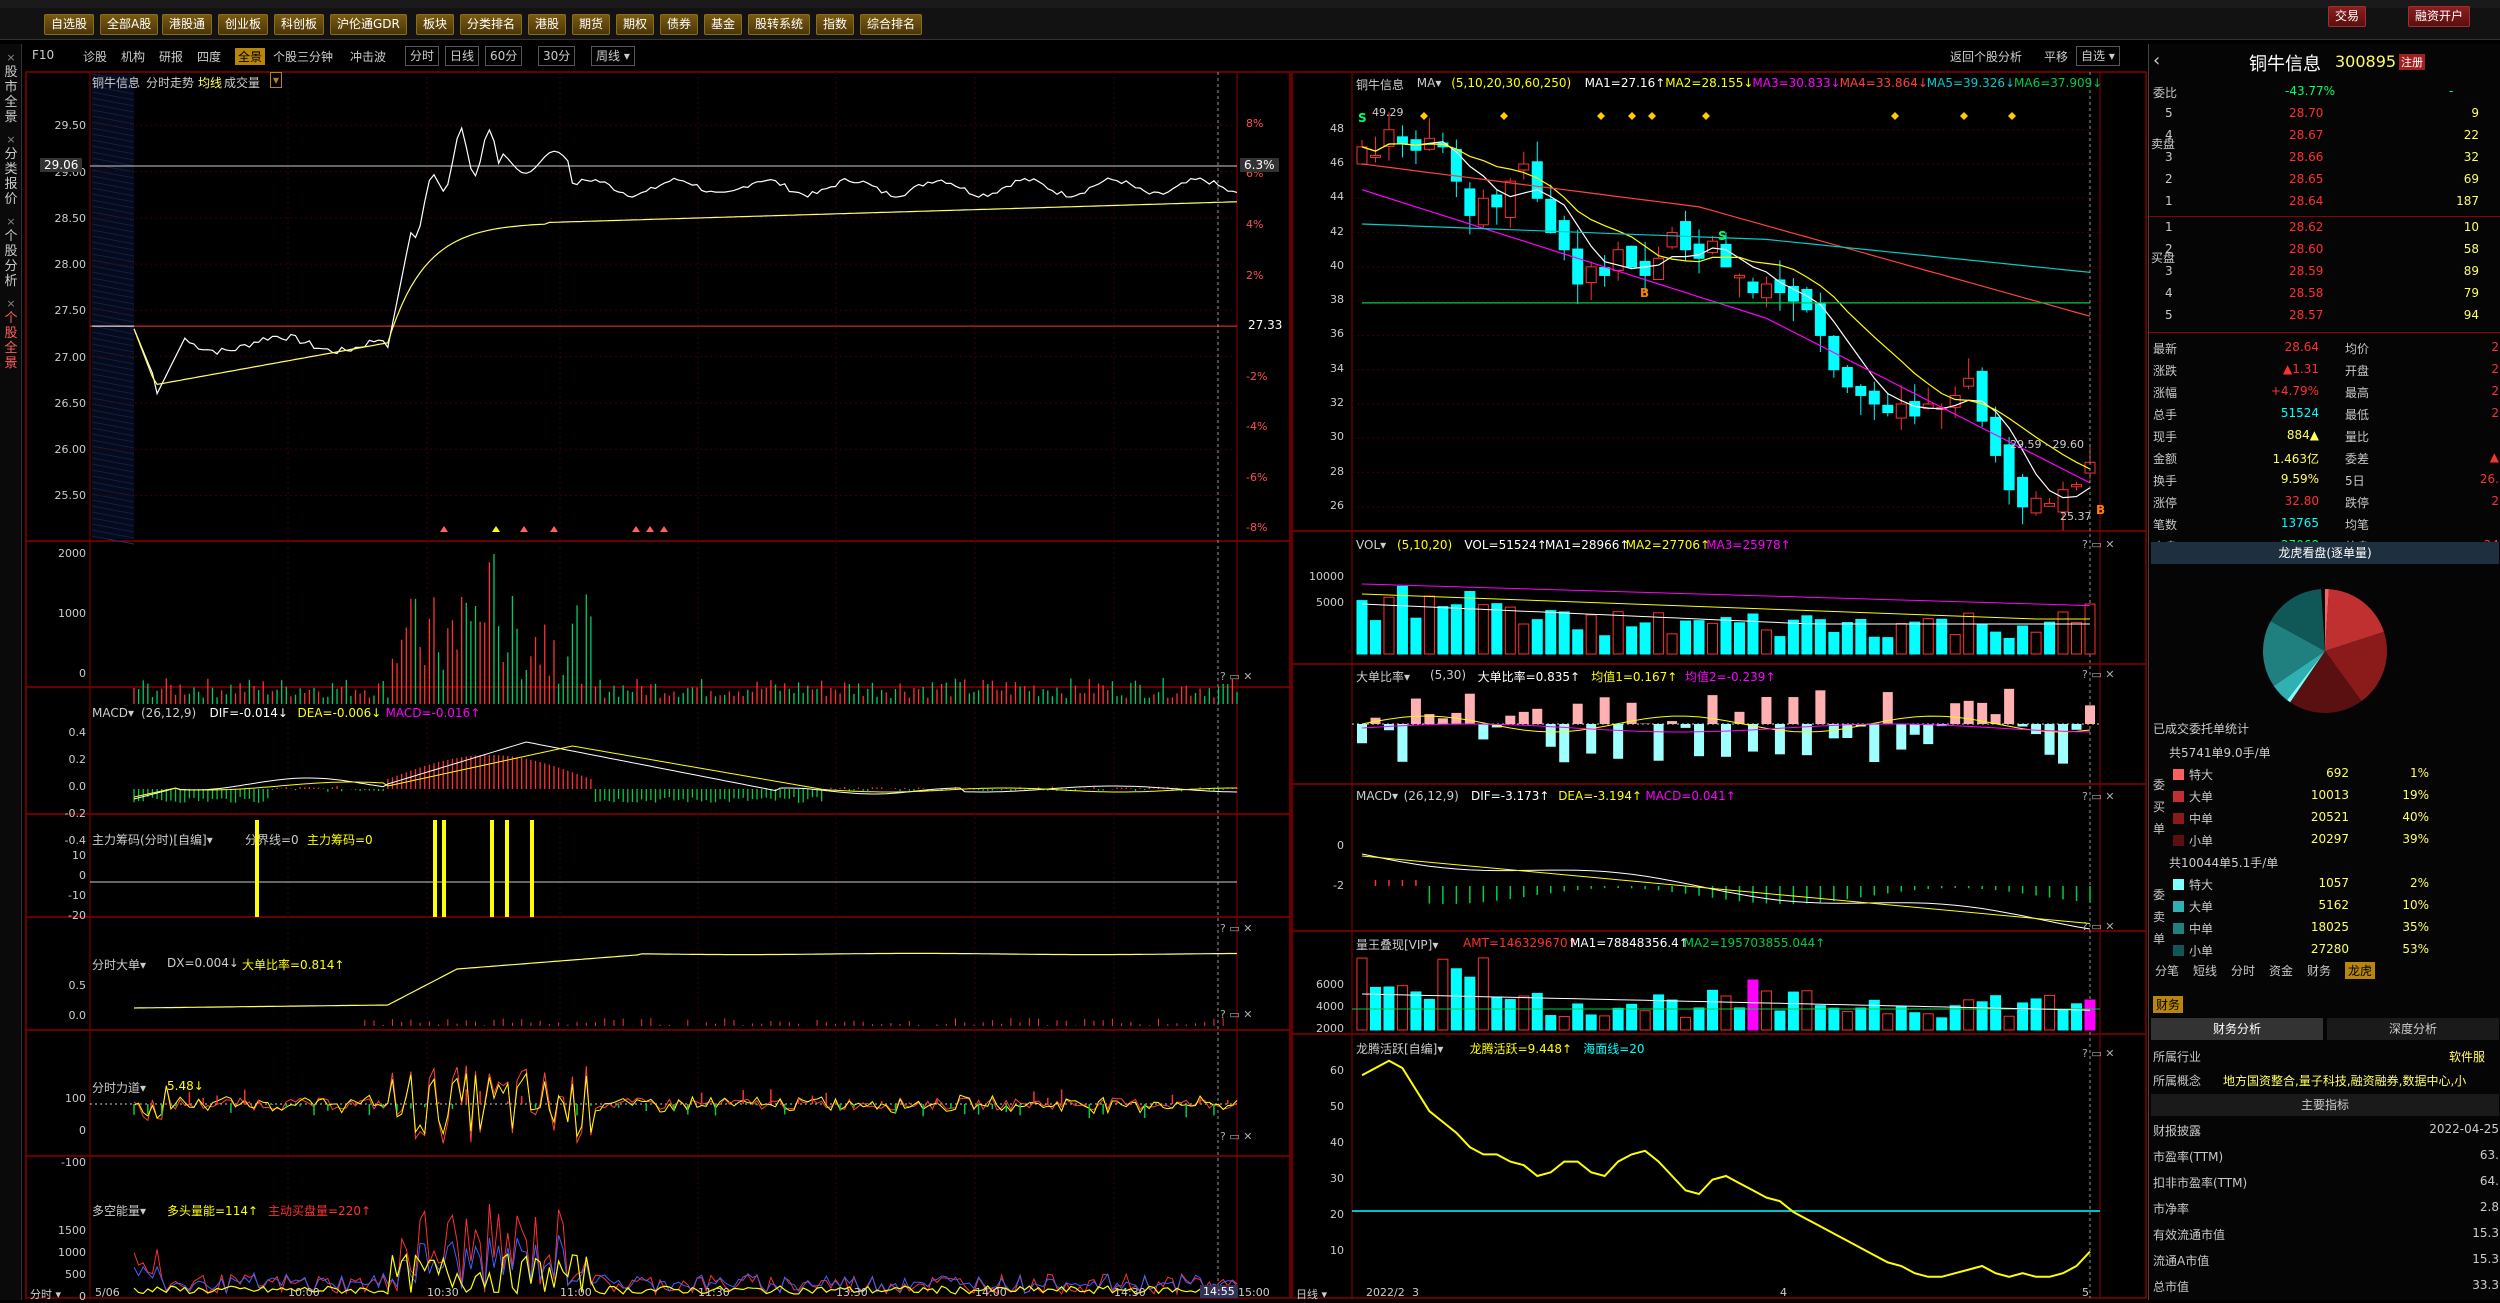  Describe the element at coordinates (2306, 179) in the screenshot. I see `ask-price-3: 28.65` at that location.